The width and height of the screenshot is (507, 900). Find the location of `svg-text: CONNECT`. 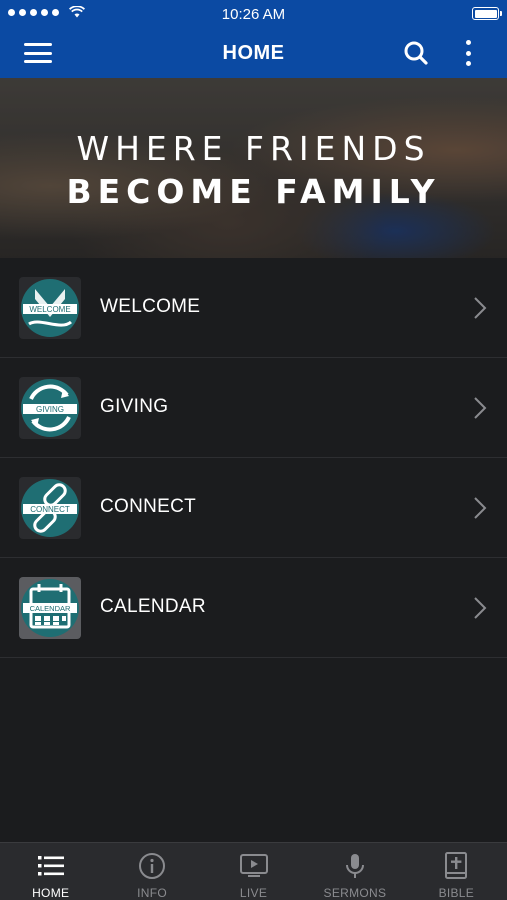

svg-text: CONNECT is located at coordinates (50, 509).